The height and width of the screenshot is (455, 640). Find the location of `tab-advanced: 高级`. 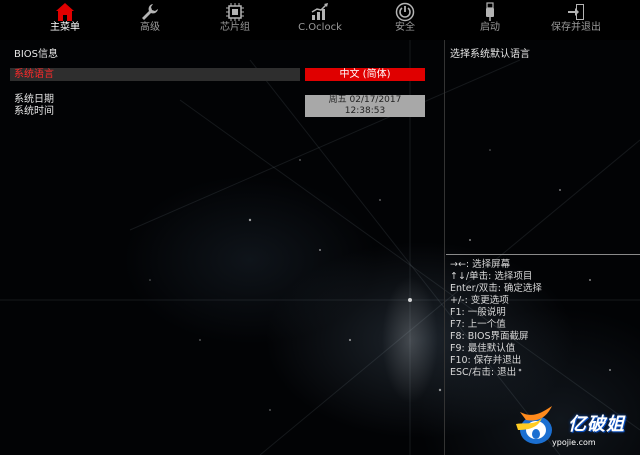

tab-advanced: 高级 is located at coordinates (150, 20).